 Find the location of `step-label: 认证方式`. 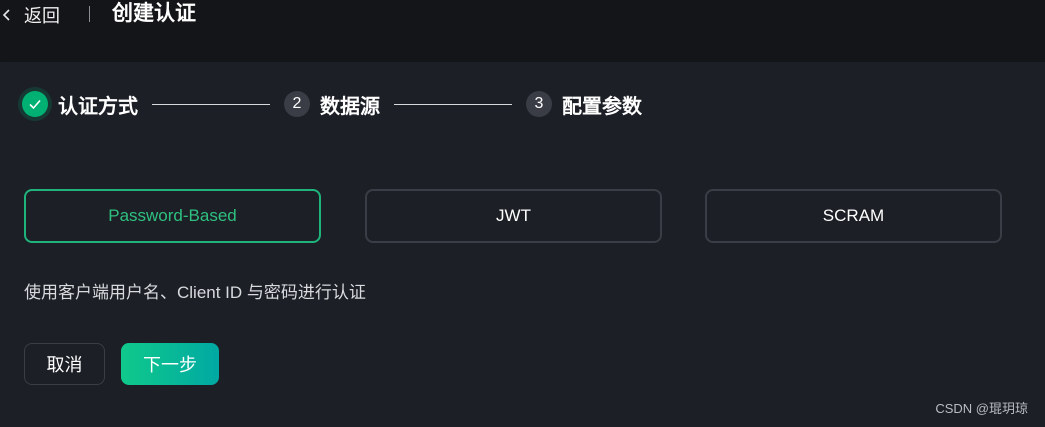

step-label: 认证方式 is located at coordinates (98, 106).